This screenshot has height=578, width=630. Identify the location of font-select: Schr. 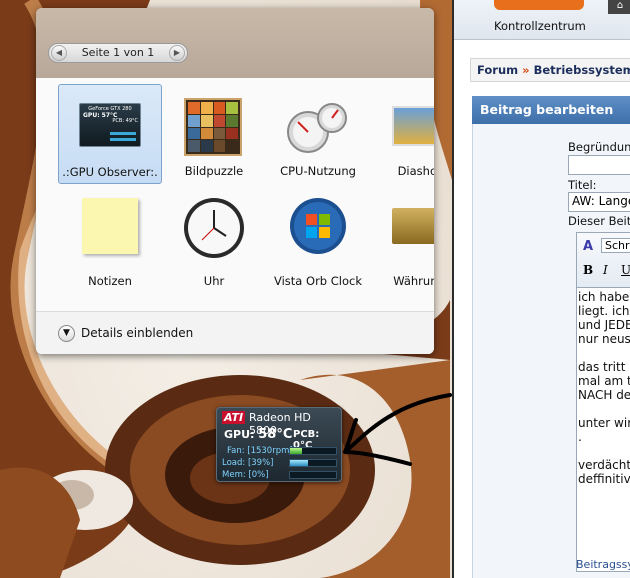
(615, 245).